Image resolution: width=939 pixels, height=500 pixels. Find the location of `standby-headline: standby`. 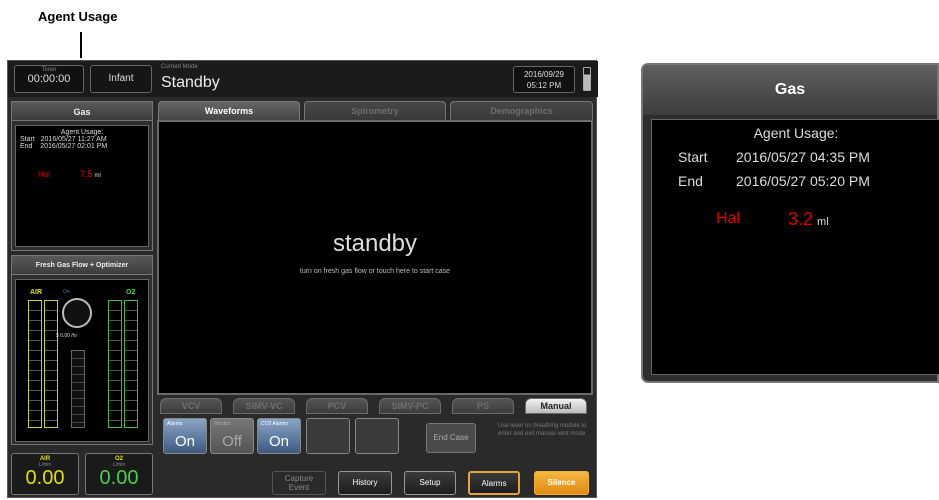

standby-headline: standby is located at coordinates (375, 243).